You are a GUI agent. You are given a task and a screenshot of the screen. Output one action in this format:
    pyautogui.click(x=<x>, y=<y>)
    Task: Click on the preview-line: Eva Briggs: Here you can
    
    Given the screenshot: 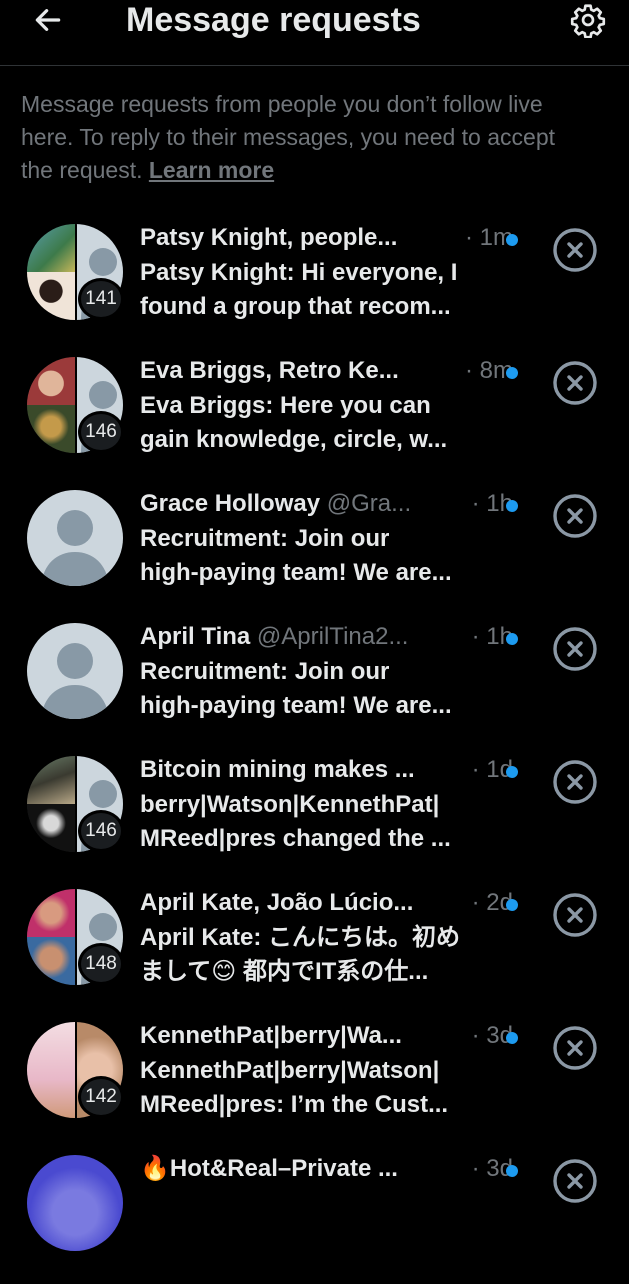 What is the action you would take?
    pyautogui.click(x=285, y=405)
    